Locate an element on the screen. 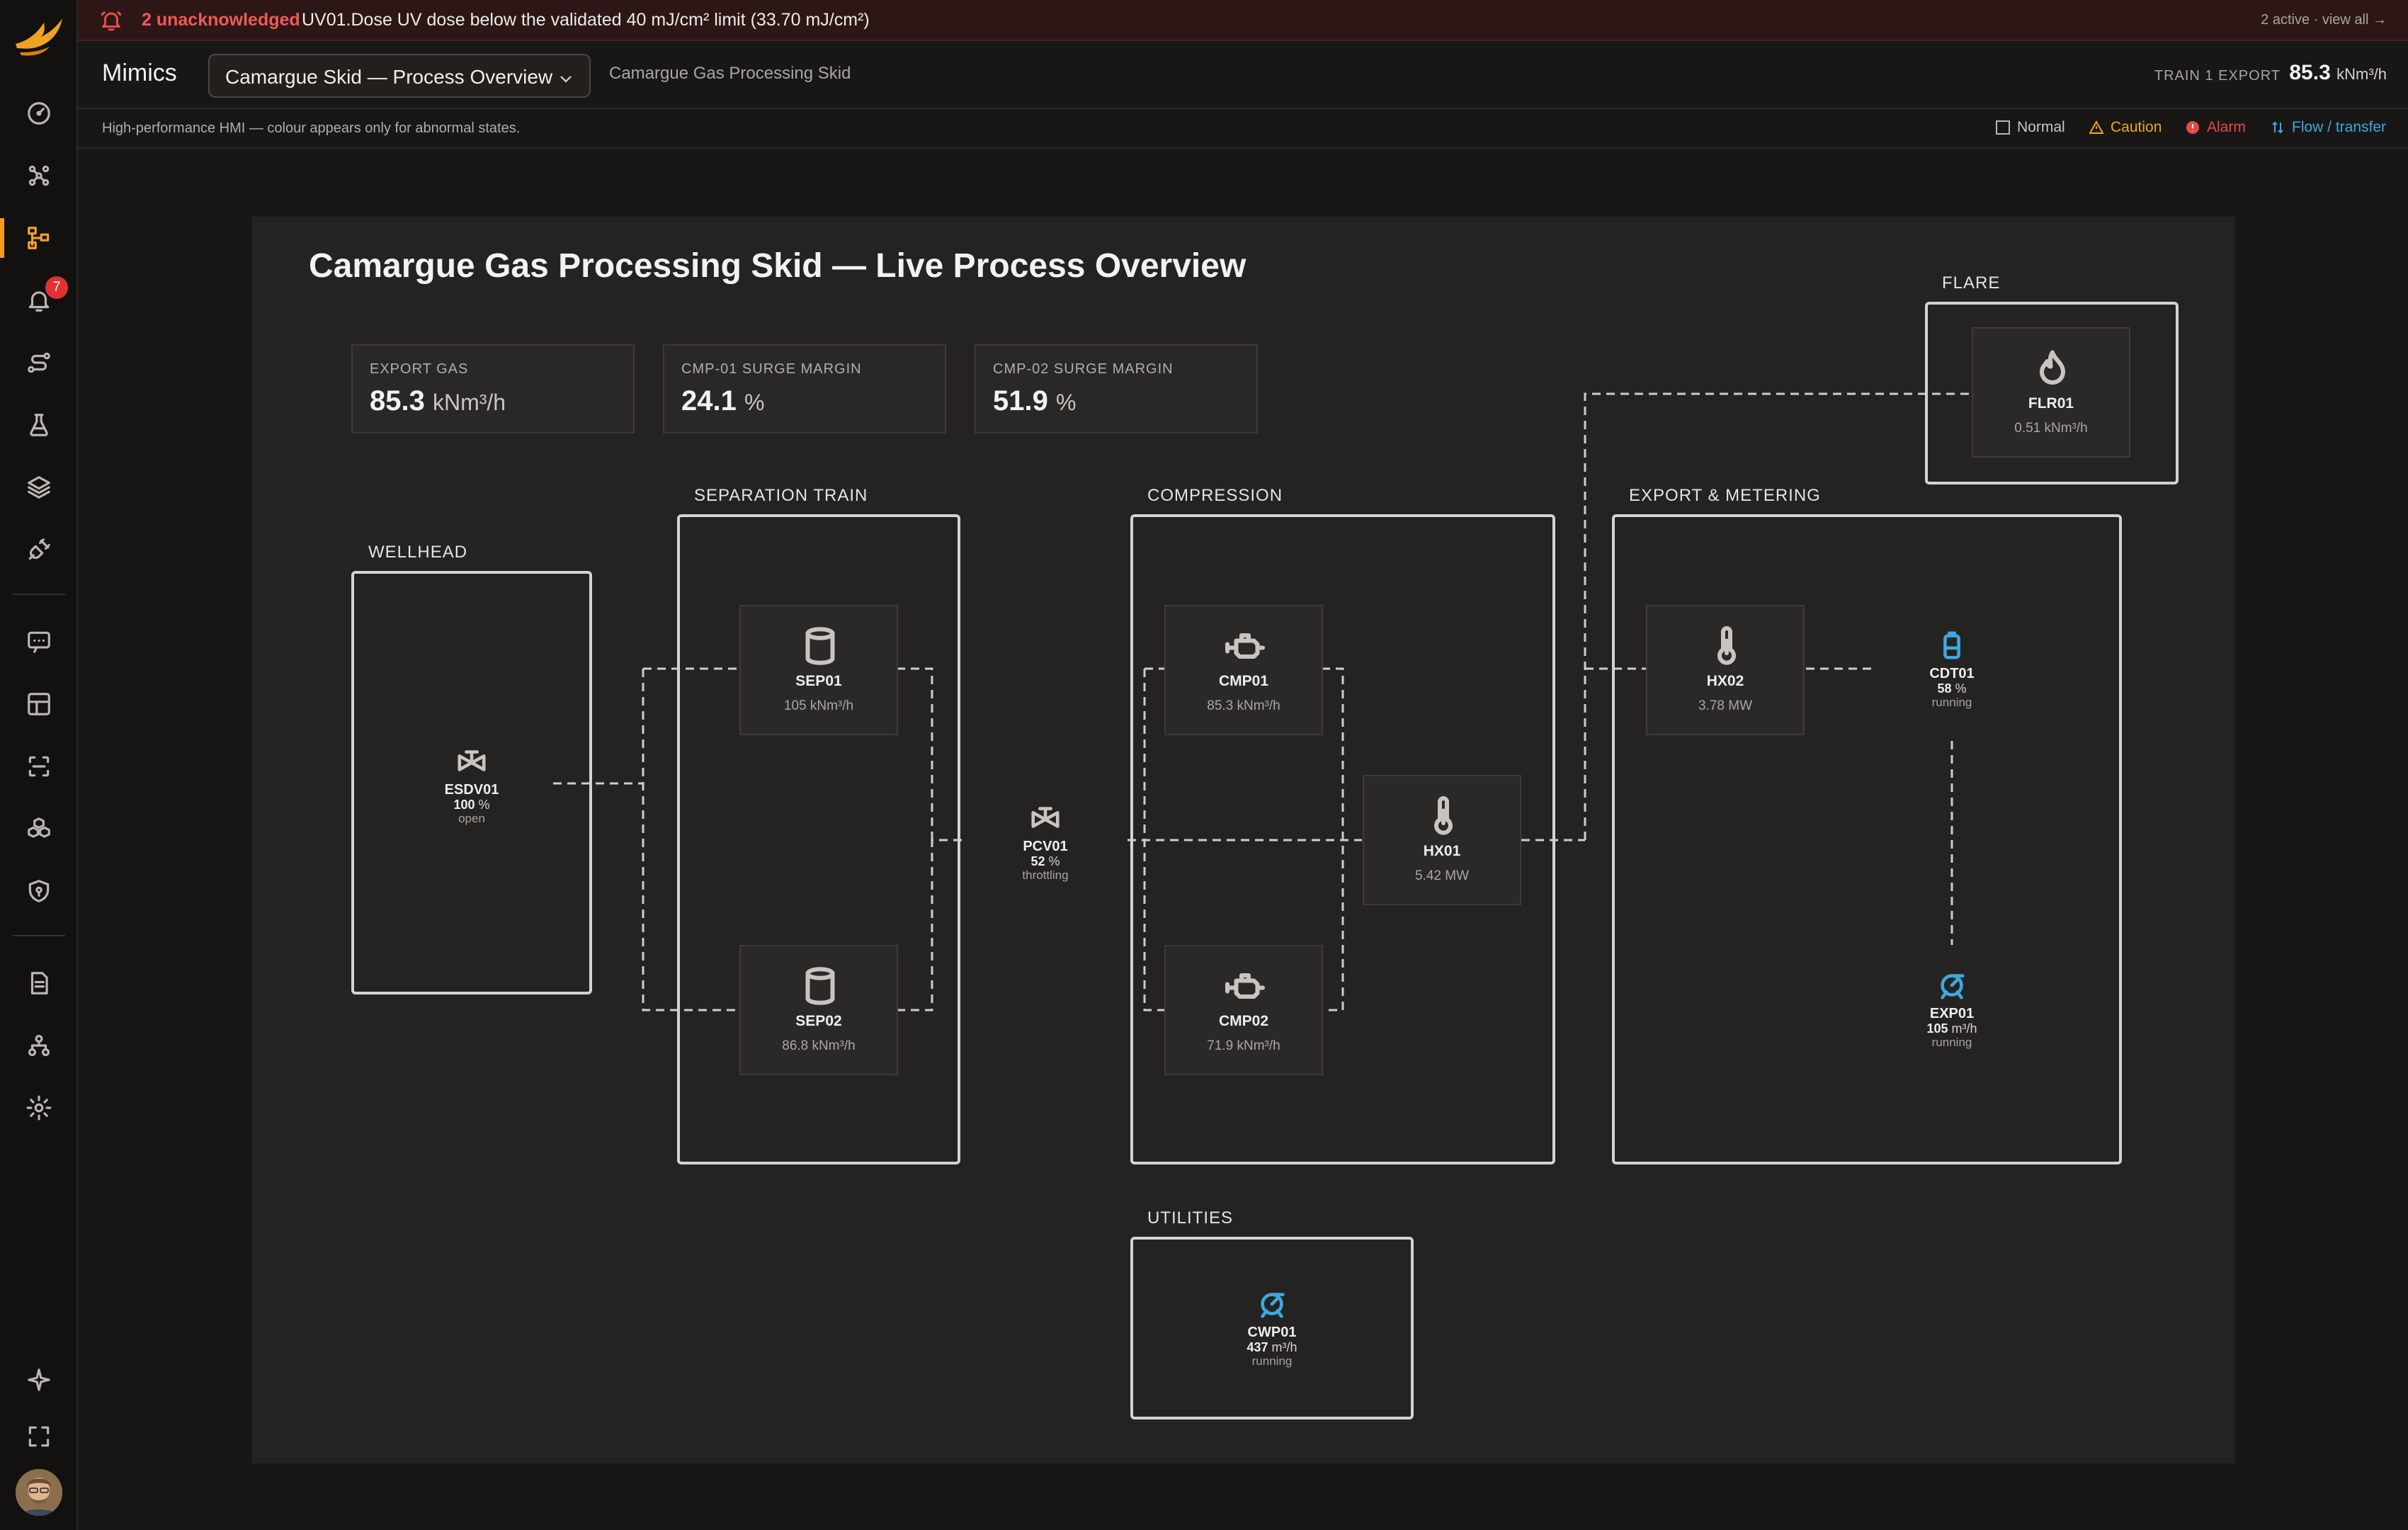  legend-alarm: Alarm is located at coordinates (2216, 127).